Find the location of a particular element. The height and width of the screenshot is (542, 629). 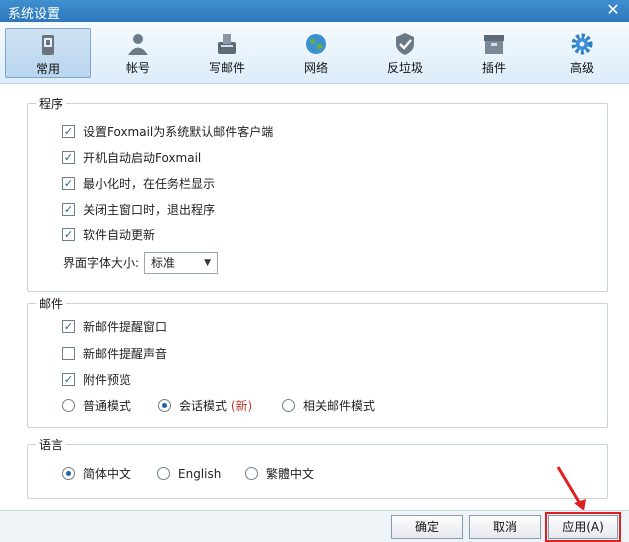

lang-simplified-radio: 简体中文 is located at coordinates (96, 474).